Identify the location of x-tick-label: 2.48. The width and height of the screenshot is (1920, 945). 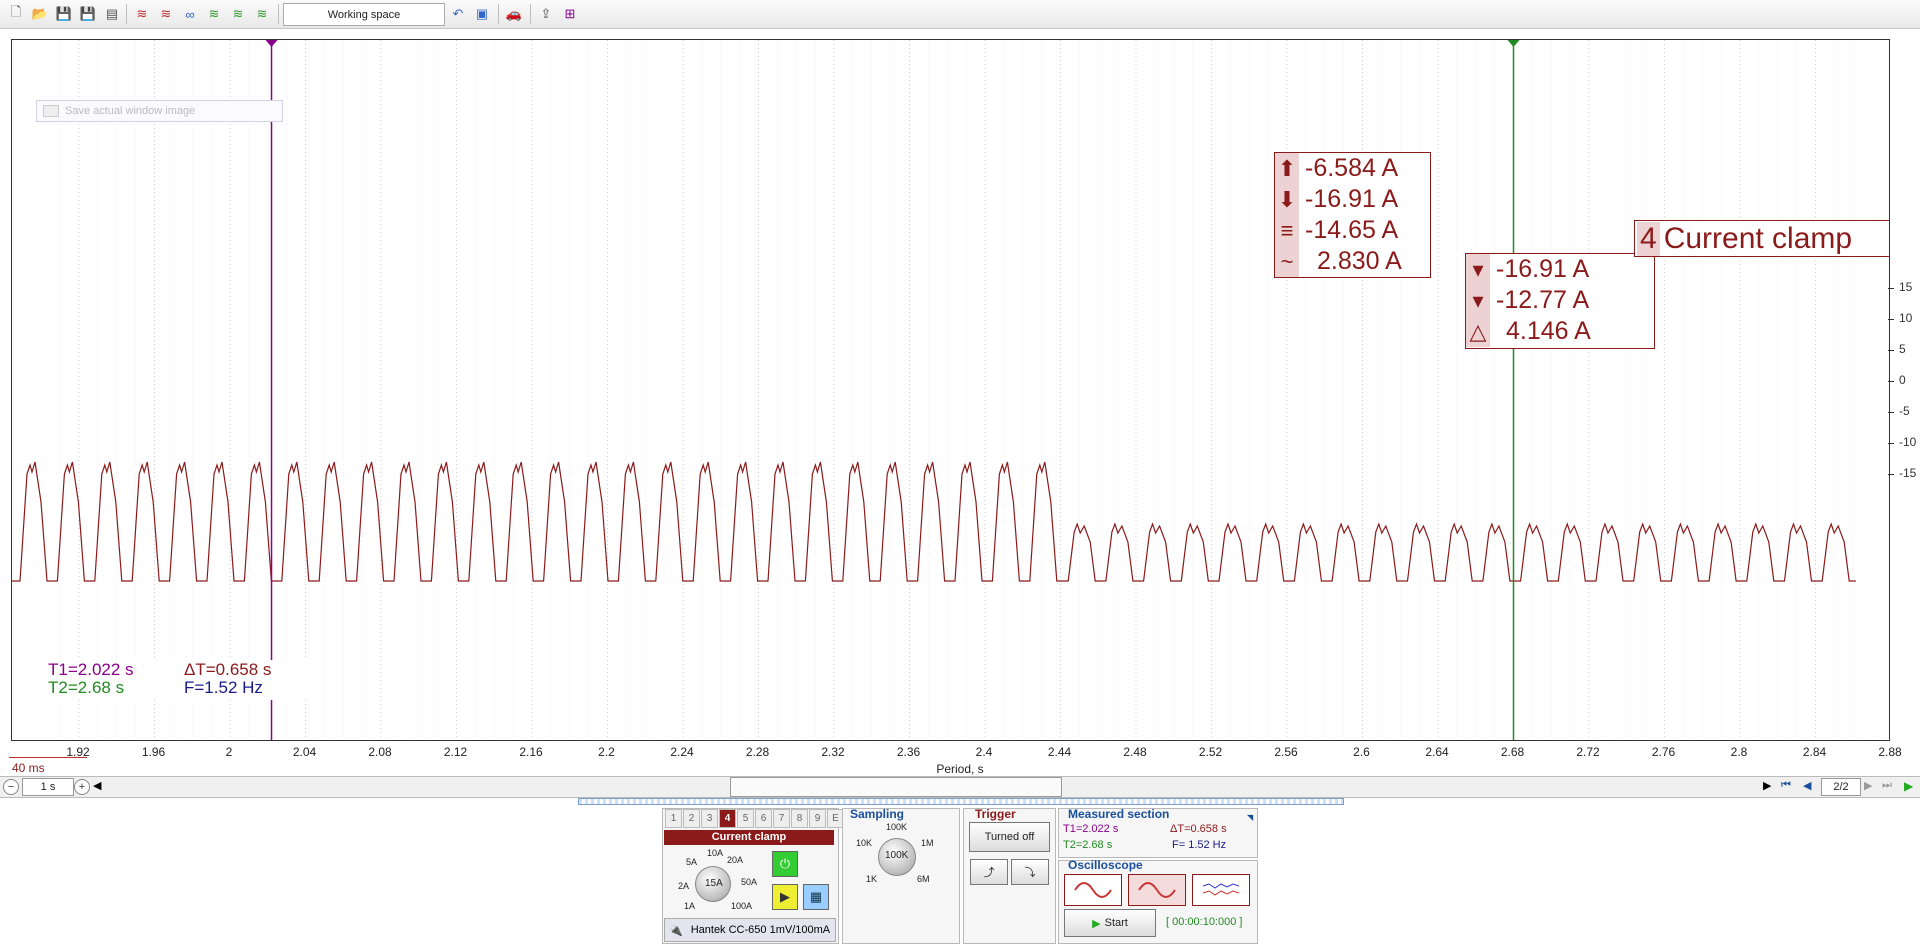
(1135, 752).